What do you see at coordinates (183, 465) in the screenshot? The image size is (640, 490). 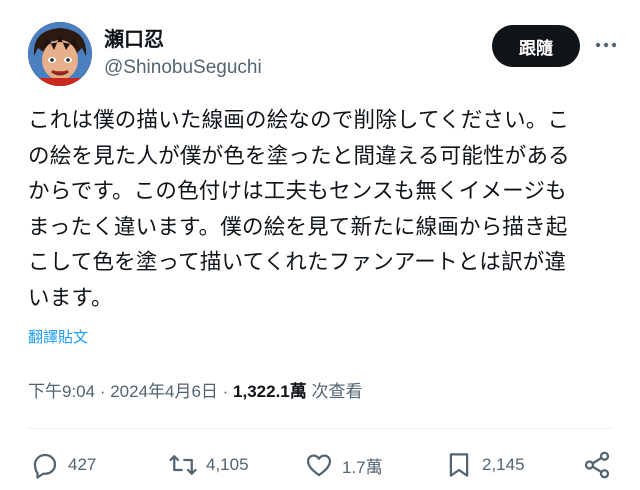 I see `retweet-icon` at bounding box center [183, 465].